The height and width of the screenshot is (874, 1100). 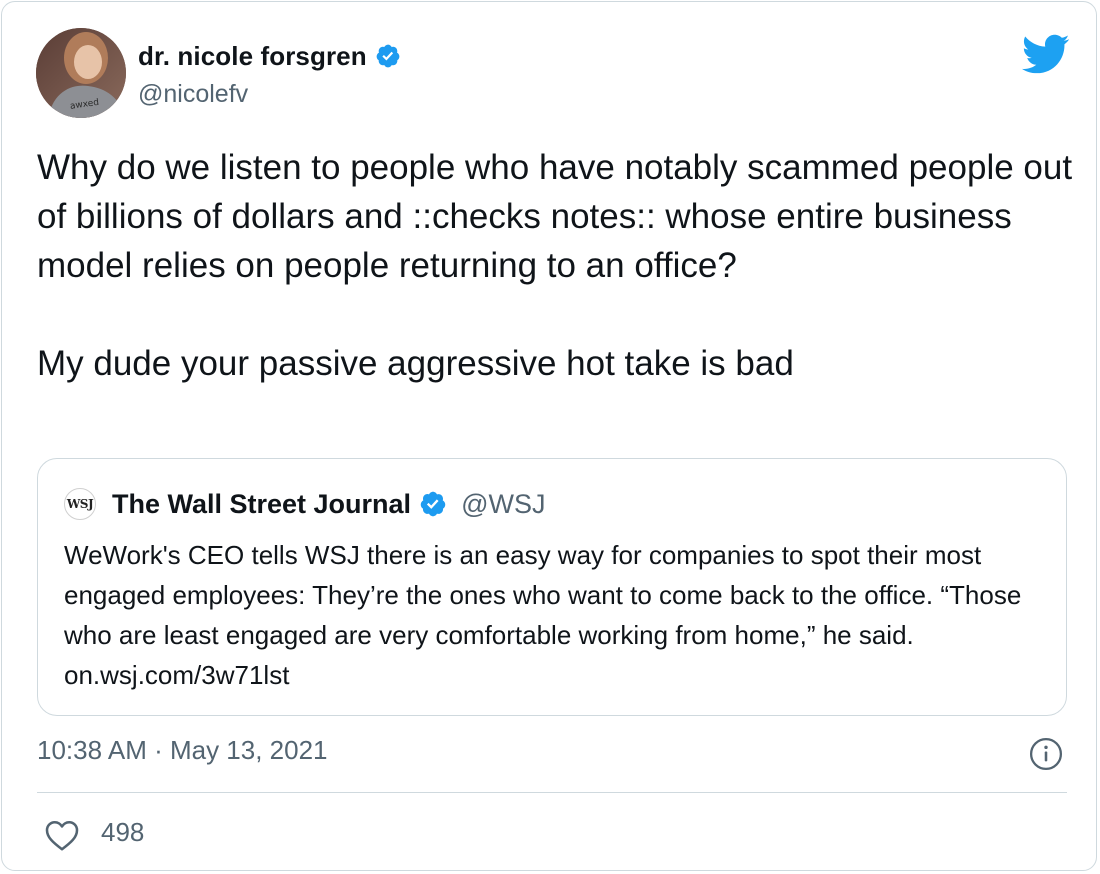 What do you see at coordinates (122, 832) in the screenshot?
I see `like-count: 498` at bounding box center [122, 832].